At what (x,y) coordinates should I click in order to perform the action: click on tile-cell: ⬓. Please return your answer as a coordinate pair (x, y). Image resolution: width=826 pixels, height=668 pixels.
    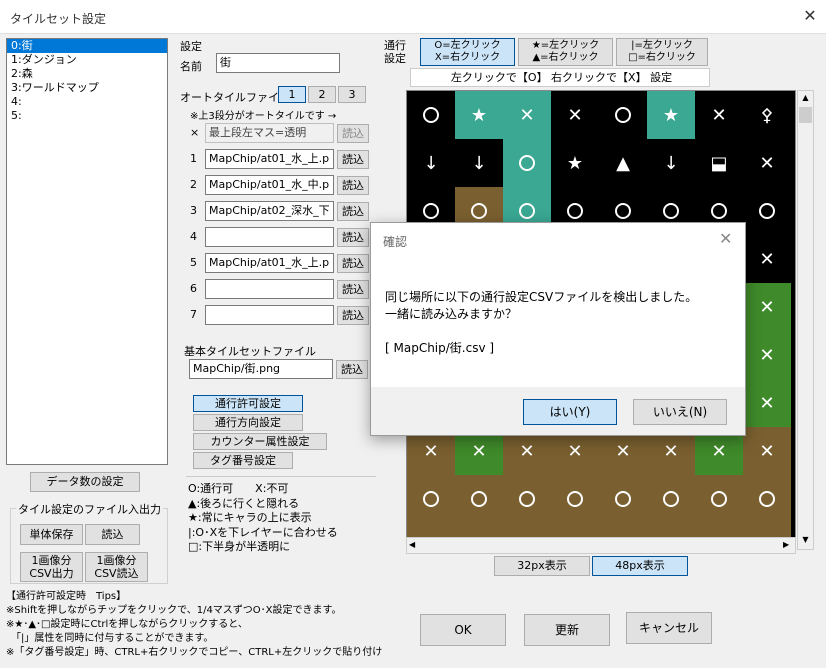
    Looking at the image, I should click on (719, 163).